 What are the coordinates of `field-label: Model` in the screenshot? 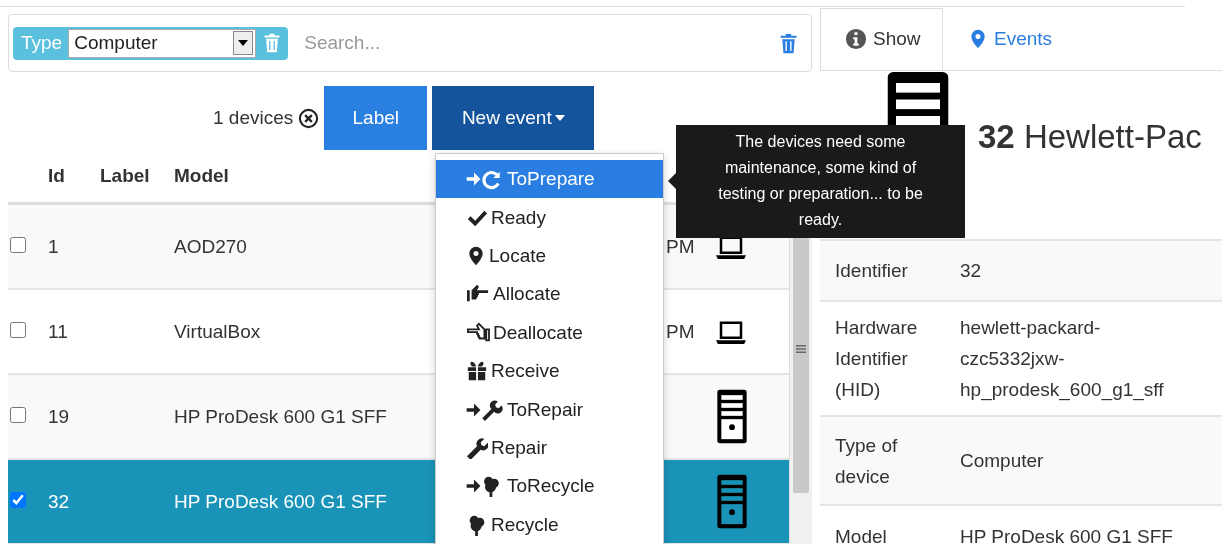 It's located at (861, 534).